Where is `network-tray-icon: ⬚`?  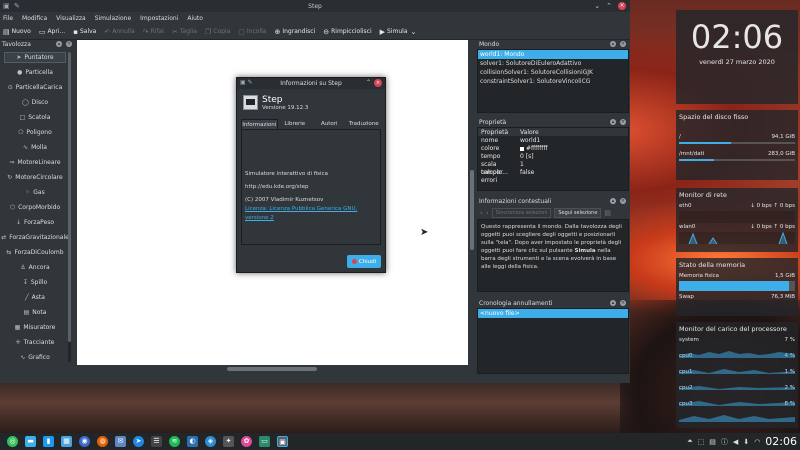 network-tray-icon: ⬚ is located at coordinates (701, 442).